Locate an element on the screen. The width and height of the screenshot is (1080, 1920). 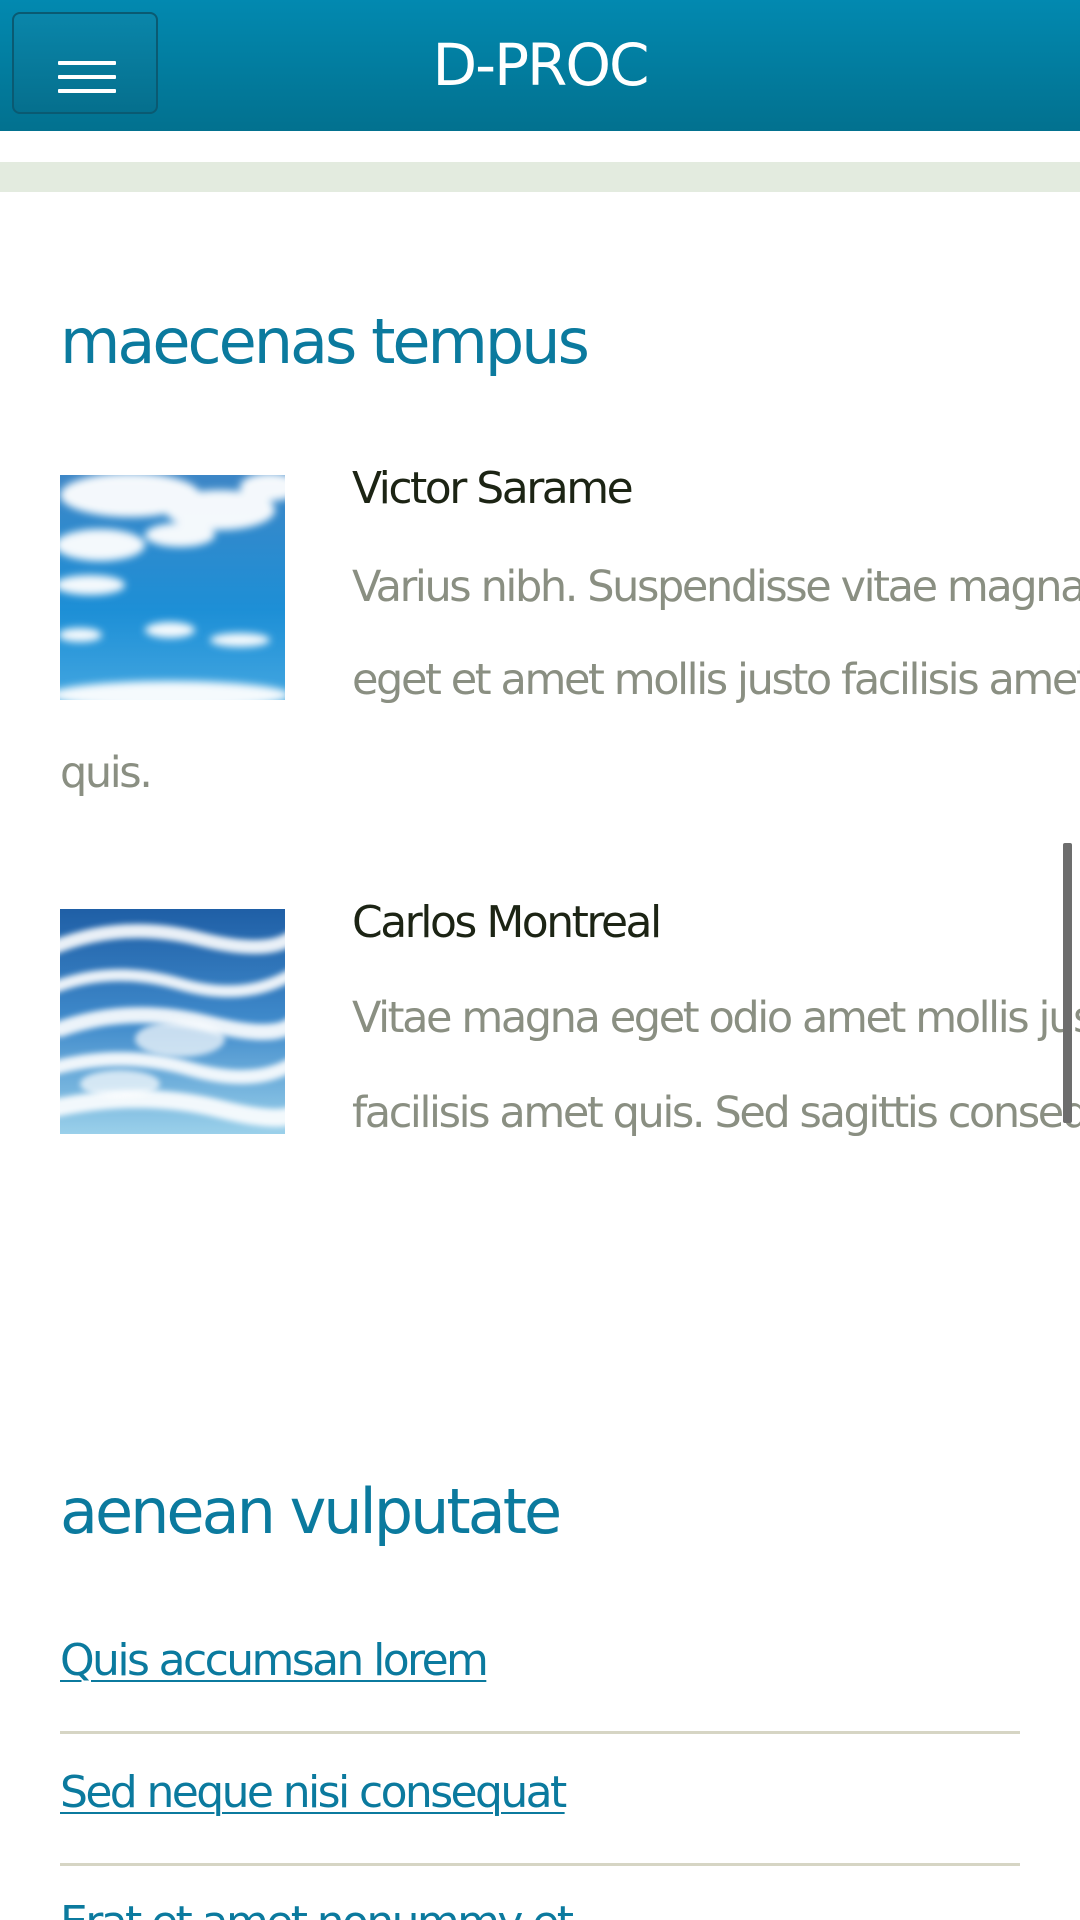
testimonial-name: Victor Sarame is located at coordinates (493, 488).